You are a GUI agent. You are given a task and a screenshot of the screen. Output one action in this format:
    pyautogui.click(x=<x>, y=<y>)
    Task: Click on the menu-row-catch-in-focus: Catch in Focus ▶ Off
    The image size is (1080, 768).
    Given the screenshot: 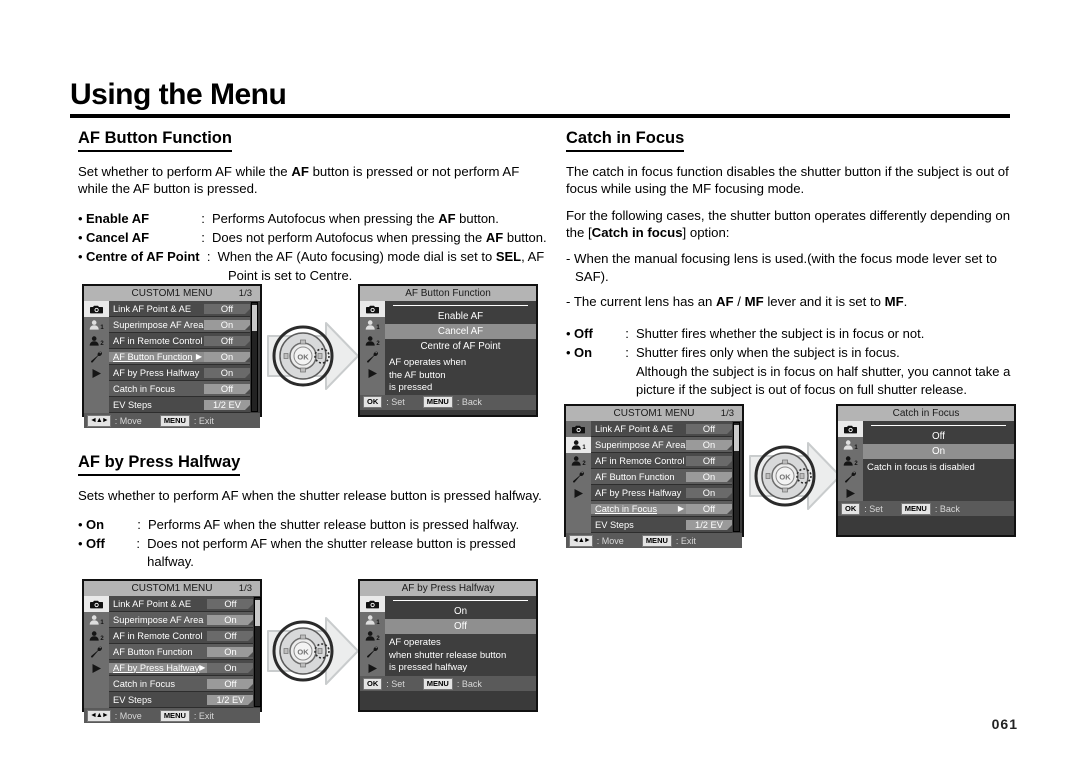 What is the action you would take?
    pyautogui.click(x=661, y=509)
    